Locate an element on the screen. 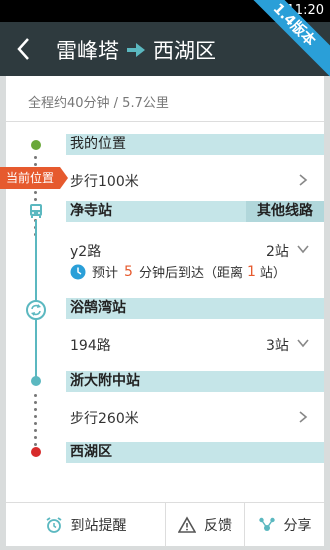  route-title: 雷峰塔 西湖区 is located at coordinates (136, 50).